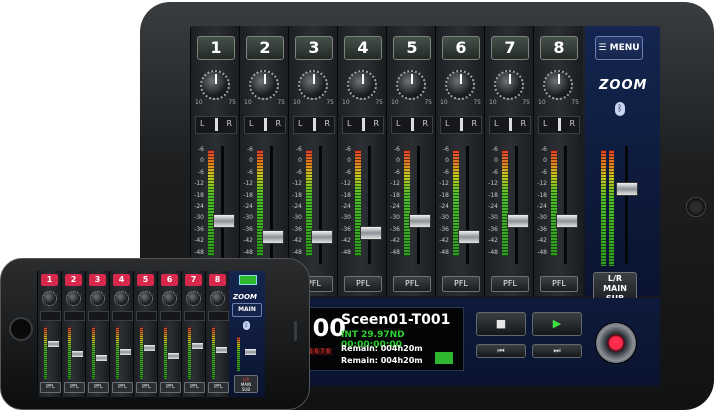 Image resolution: width=720 pixels, height=410 pixels. What do you see at coordinates (622, 165) in the screenshot?
I see `master-section: ☰ MENU ZOOM ᛒ L/R MAIN SUB` at bounding box center [622, 165].